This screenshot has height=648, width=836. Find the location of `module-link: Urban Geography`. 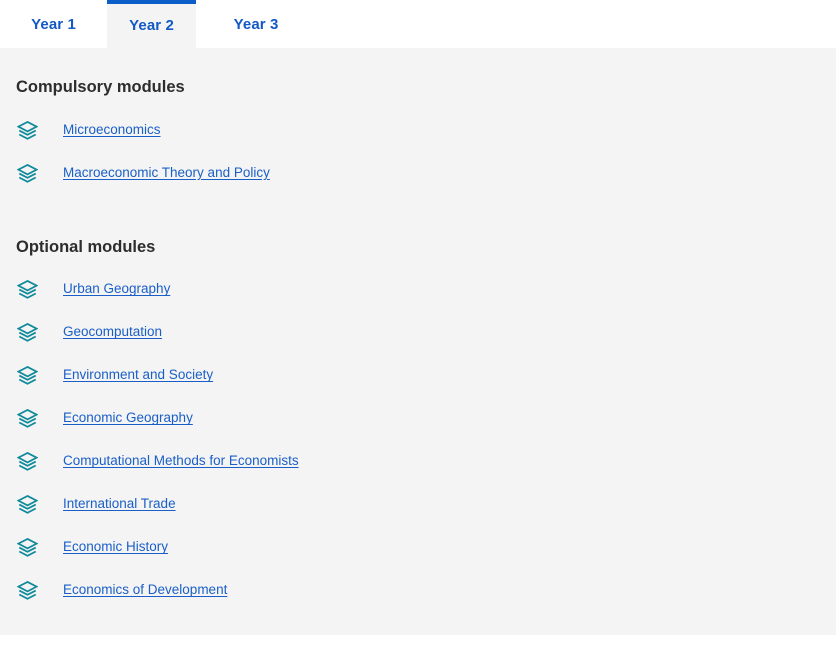

module-link: Urban Geography is located at coordinates (116, 289).